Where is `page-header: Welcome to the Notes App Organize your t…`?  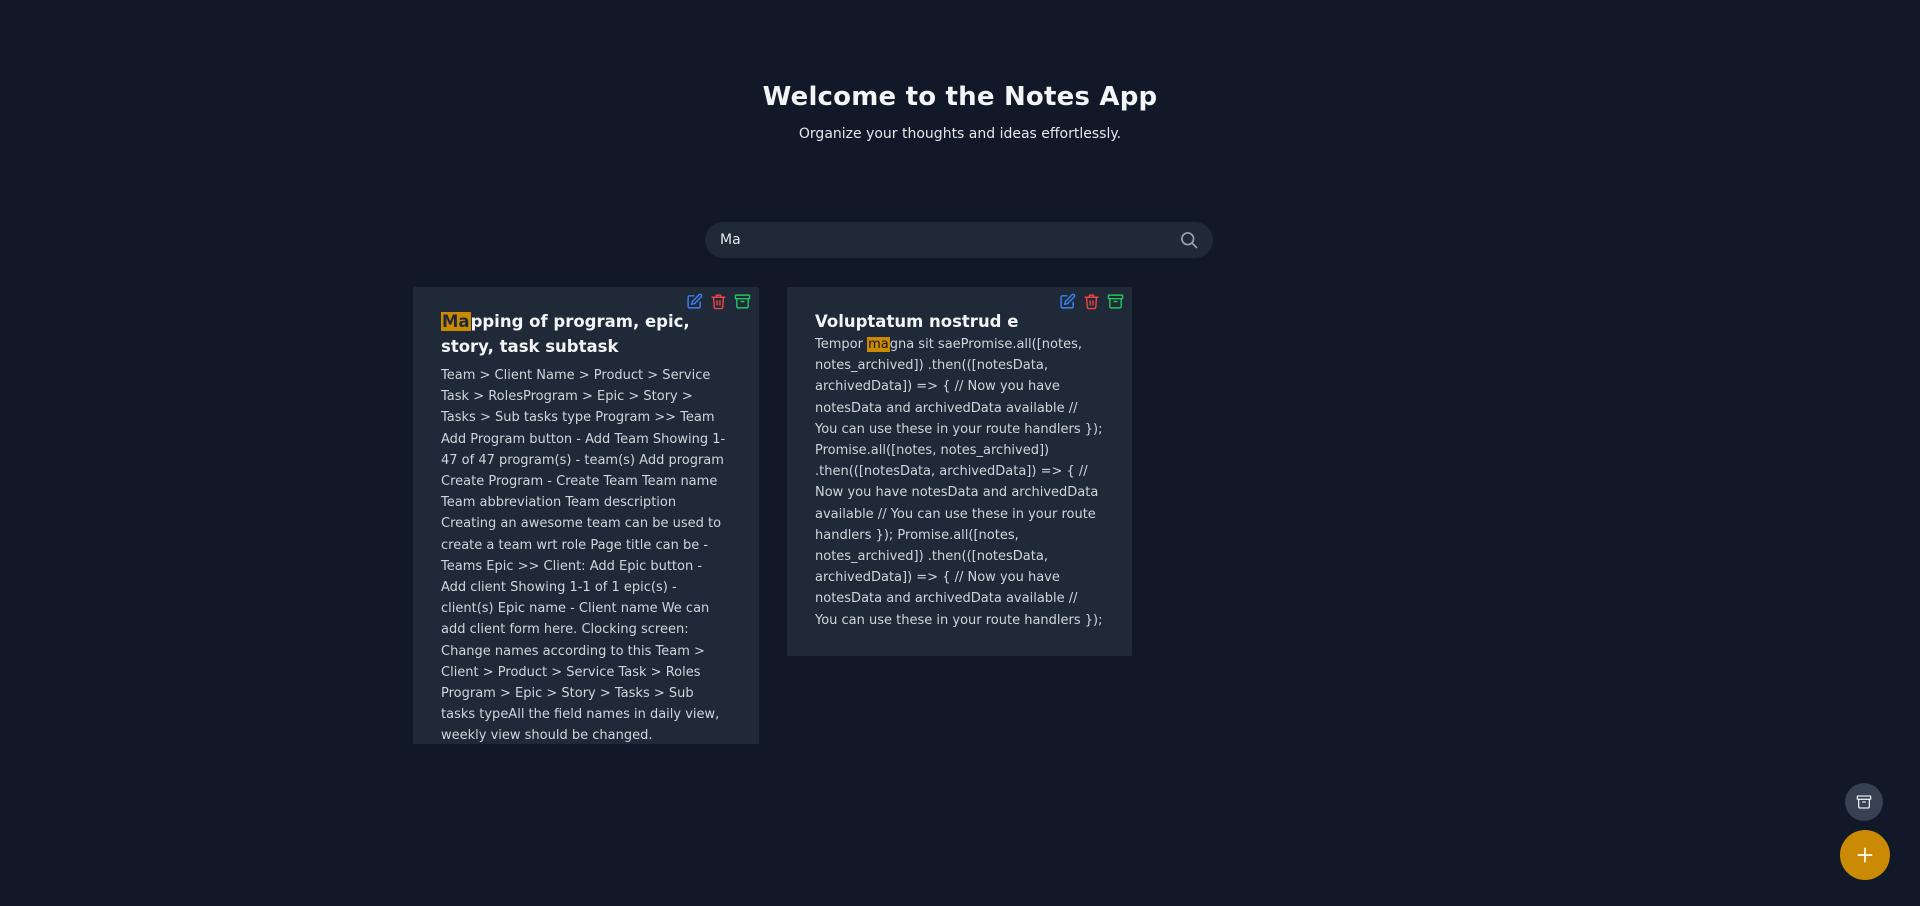 page-header: Welcome to the Notes App Organize your t… is located at coordinates (960, 112).